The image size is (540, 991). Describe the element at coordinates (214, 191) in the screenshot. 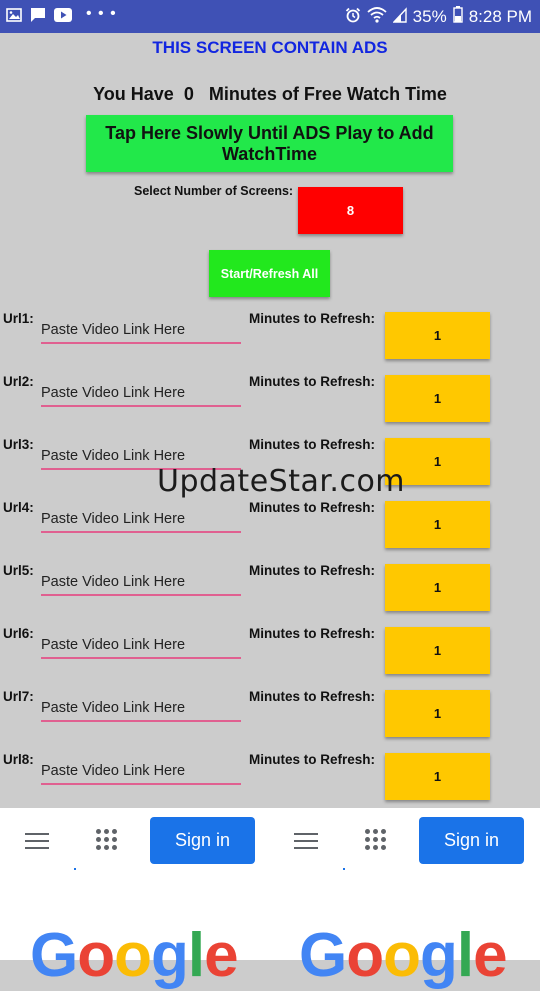

I see `select-screens-label: Select Number of Screens:` at that location.